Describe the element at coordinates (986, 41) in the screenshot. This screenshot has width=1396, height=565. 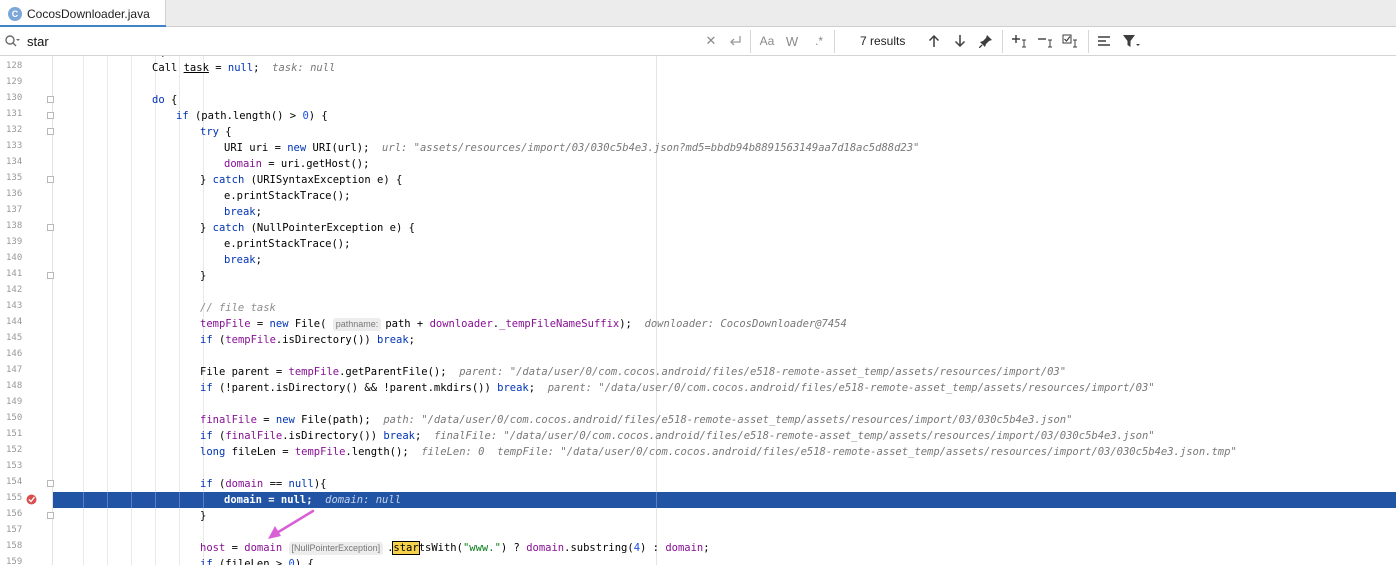
I see `pin-icon` at that location.